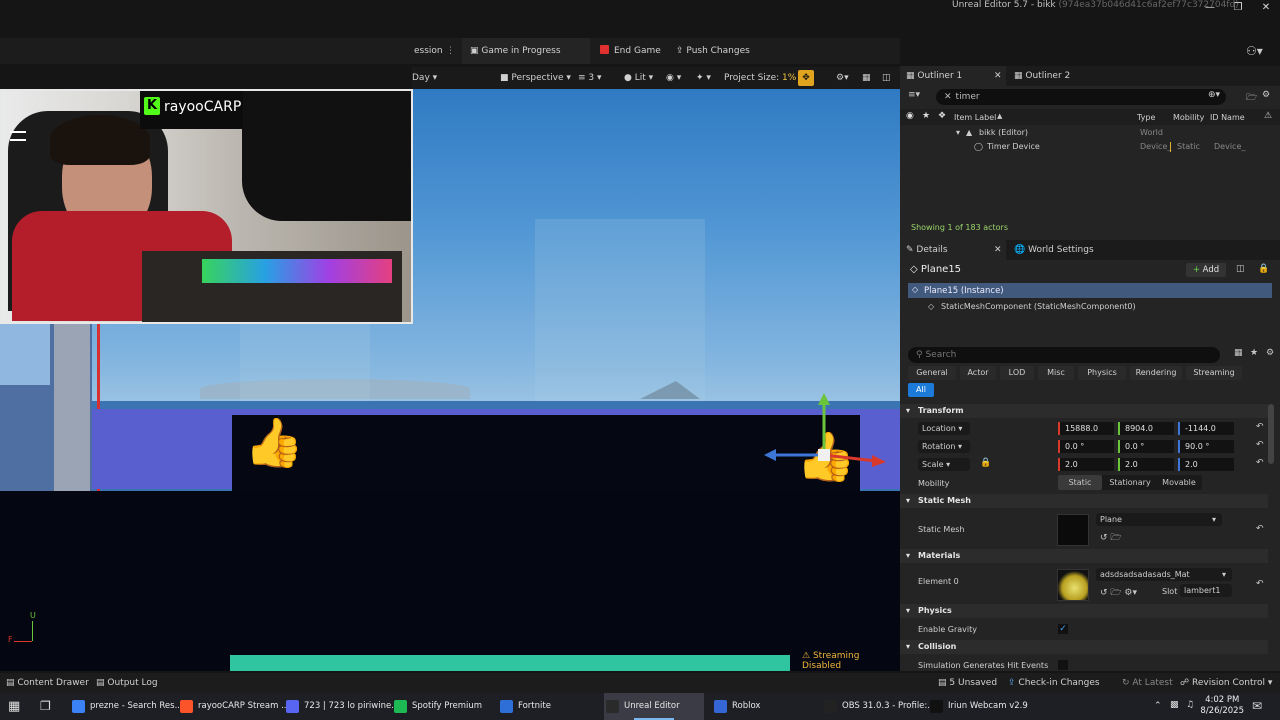 The height and width of the screenshot is (720, 1280). I want to click on mesh-thumbnail, so click(1073, 530).